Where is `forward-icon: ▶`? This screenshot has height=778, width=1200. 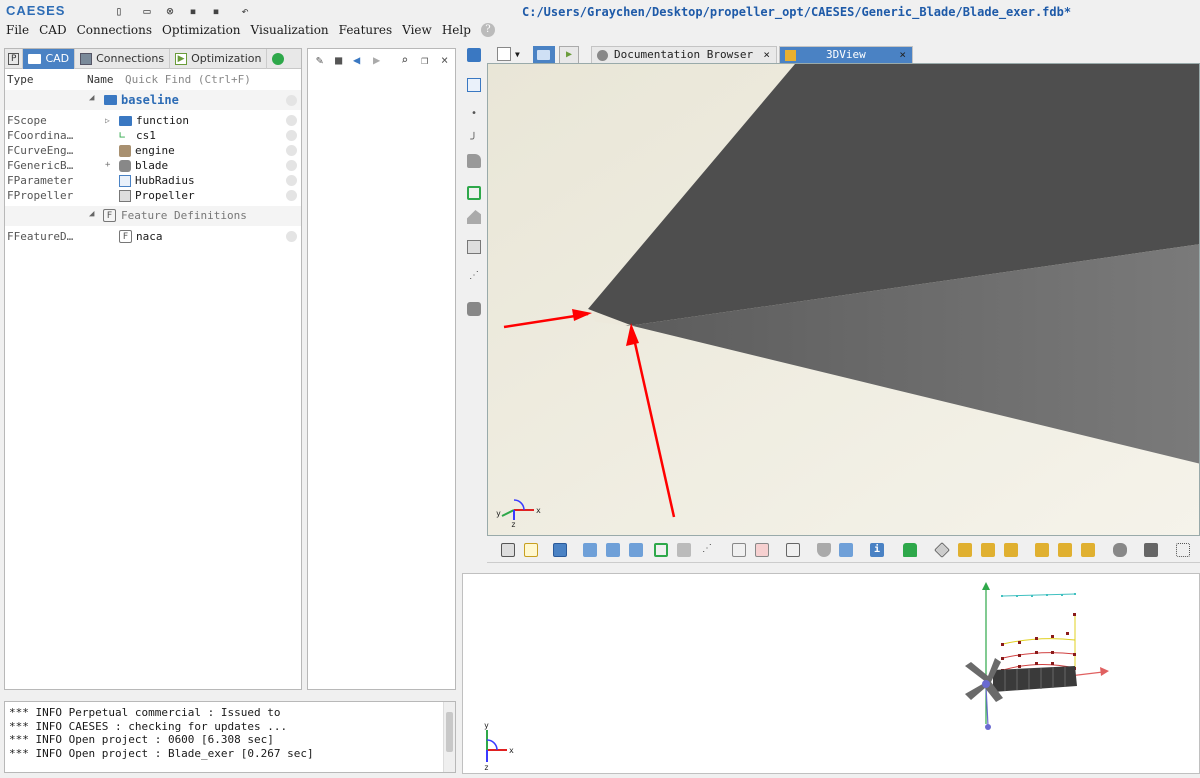
forward-icon: ▶ is located at coordinates (376, 60).